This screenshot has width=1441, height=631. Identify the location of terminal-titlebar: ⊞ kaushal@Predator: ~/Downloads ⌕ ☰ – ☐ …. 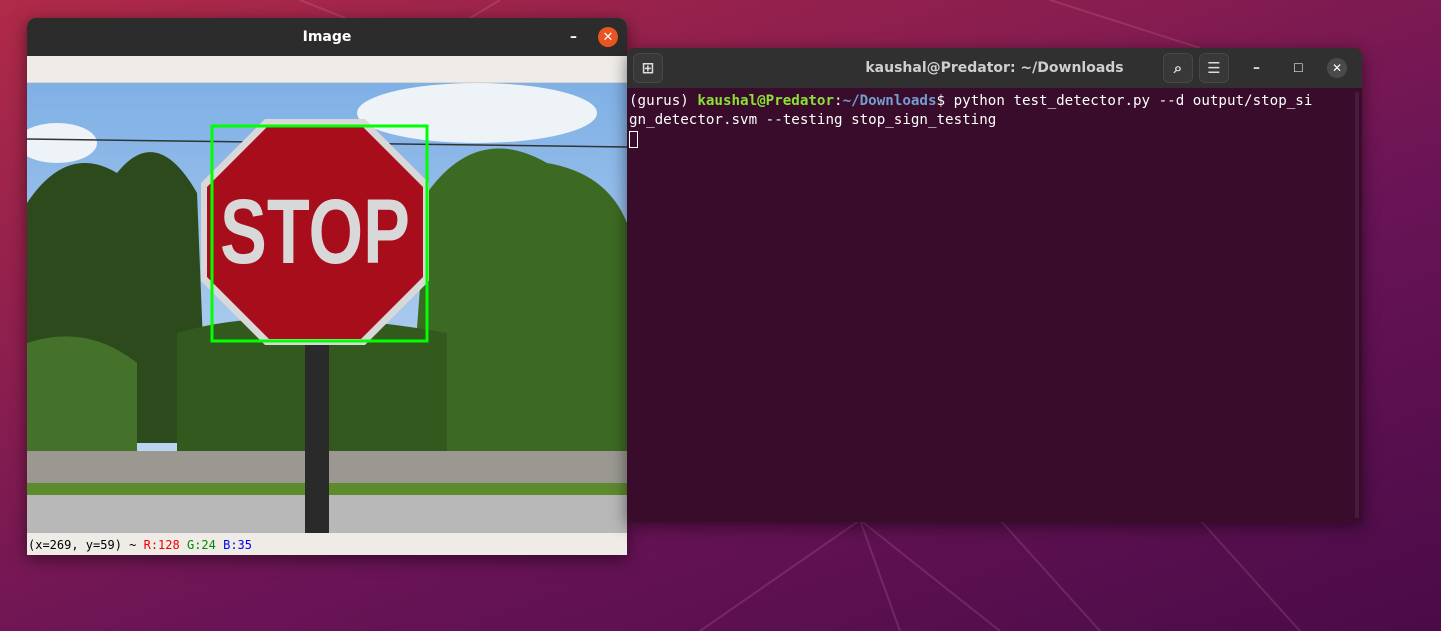
(994, 68).